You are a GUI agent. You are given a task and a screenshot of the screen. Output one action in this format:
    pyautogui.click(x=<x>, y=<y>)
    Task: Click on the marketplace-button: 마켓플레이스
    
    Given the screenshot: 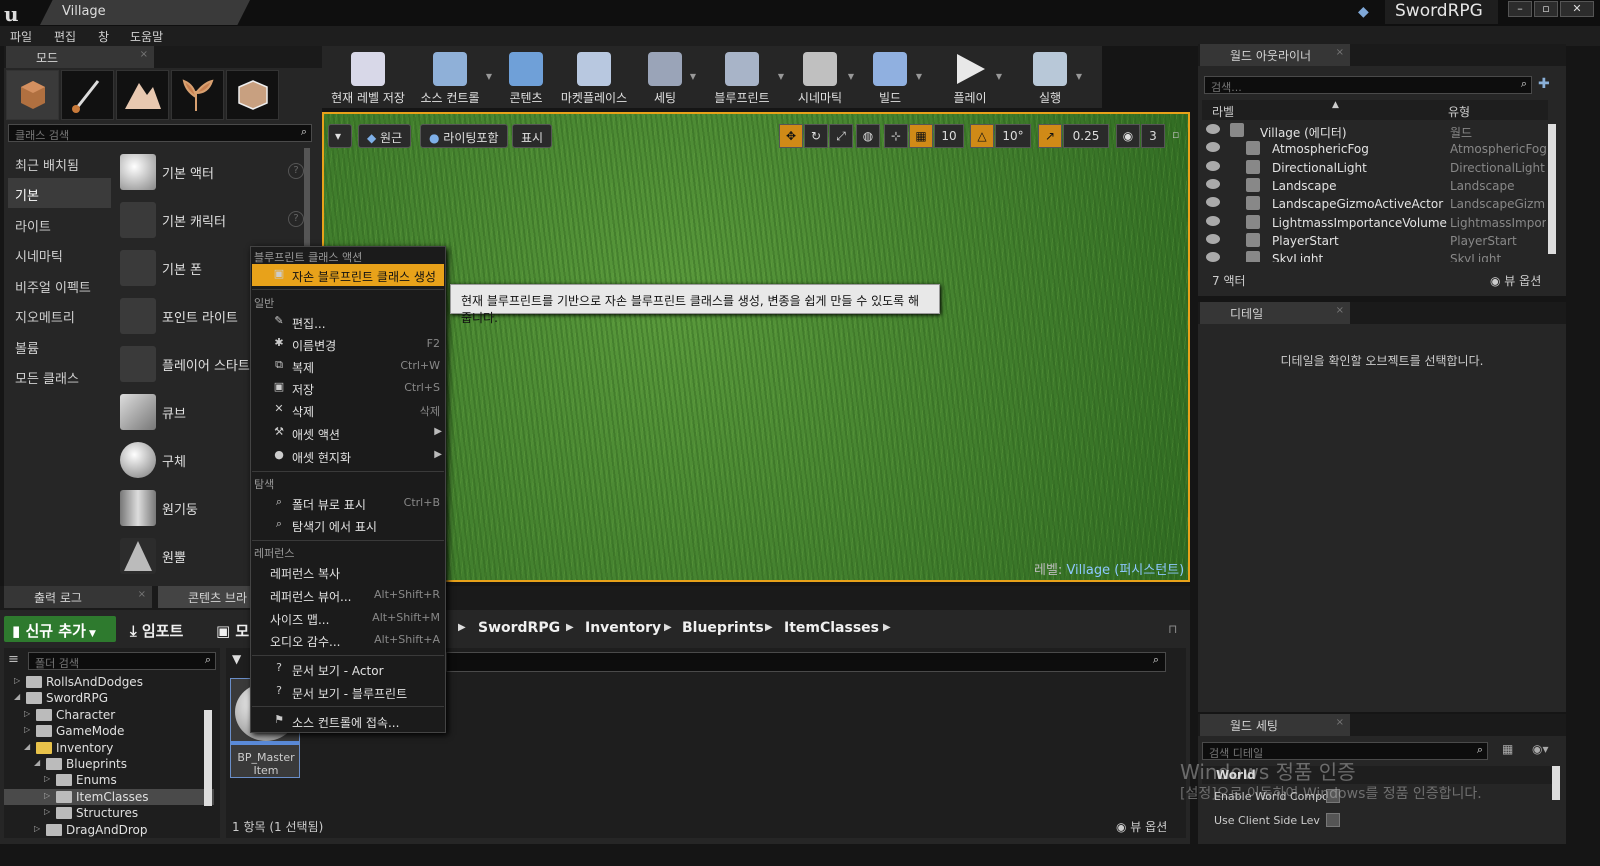 What is the action you would take?
    pyautogui.click(x=594, y=77)
    